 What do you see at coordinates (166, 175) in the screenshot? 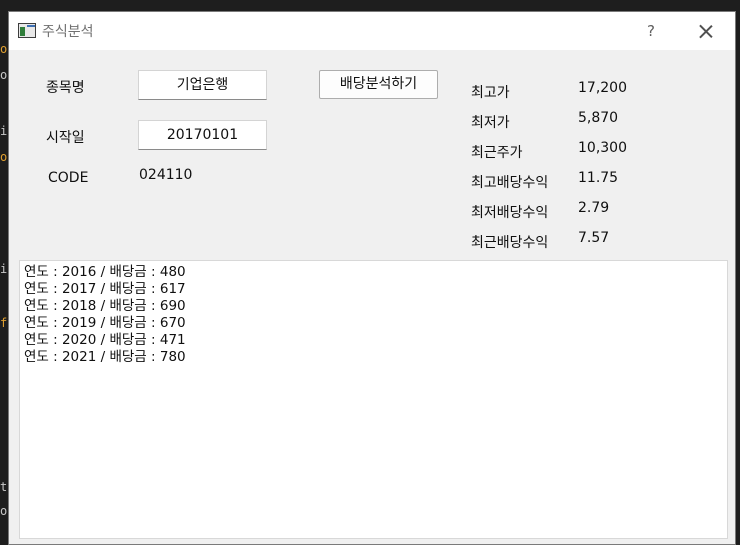
I see `code-value: 024110` at bounding box center [166, 175].